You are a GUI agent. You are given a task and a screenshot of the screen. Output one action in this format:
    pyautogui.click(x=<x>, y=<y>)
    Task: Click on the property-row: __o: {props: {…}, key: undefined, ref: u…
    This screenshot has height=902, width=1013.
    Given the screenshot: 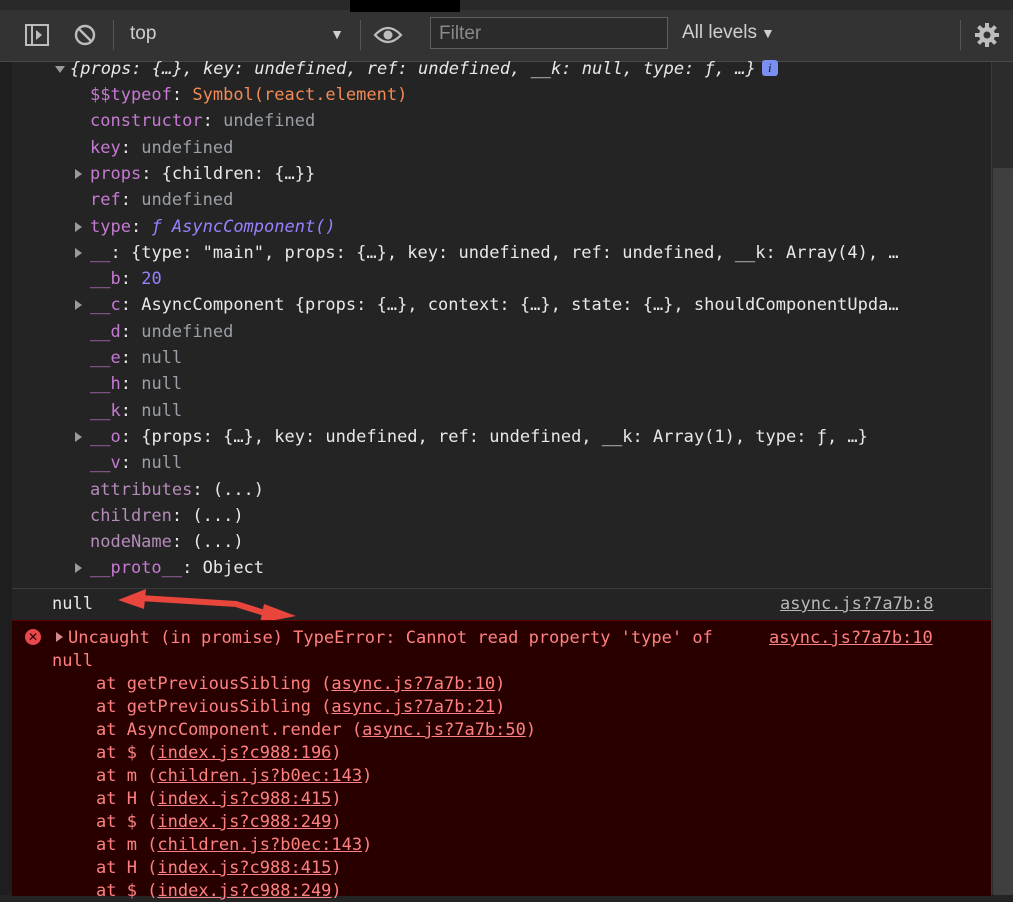 What is the action you would take?
    pyautogui.click(x=479, y=437)
    